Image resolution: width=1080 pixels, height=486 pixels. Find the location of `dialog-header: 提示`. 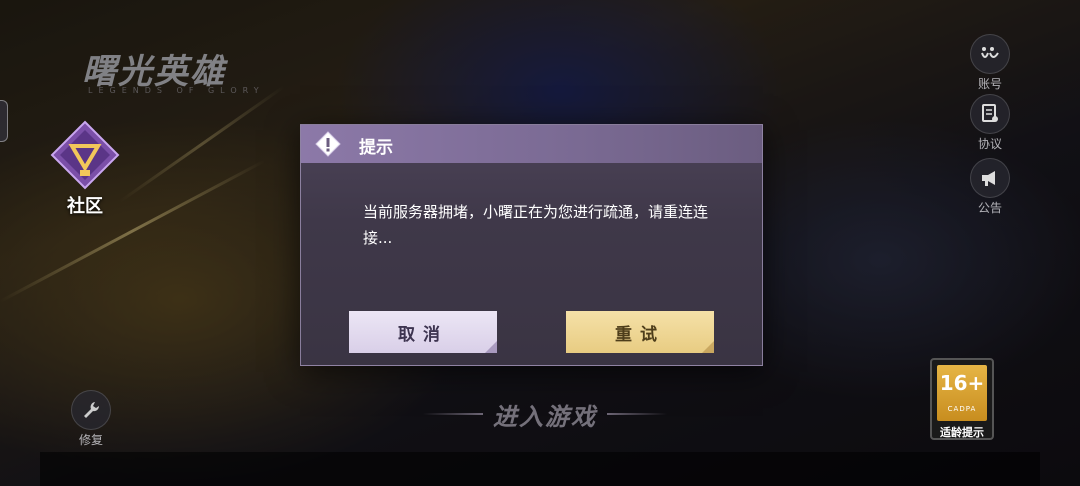

dialog-header: 提示 is located at coordinates (531, 144).